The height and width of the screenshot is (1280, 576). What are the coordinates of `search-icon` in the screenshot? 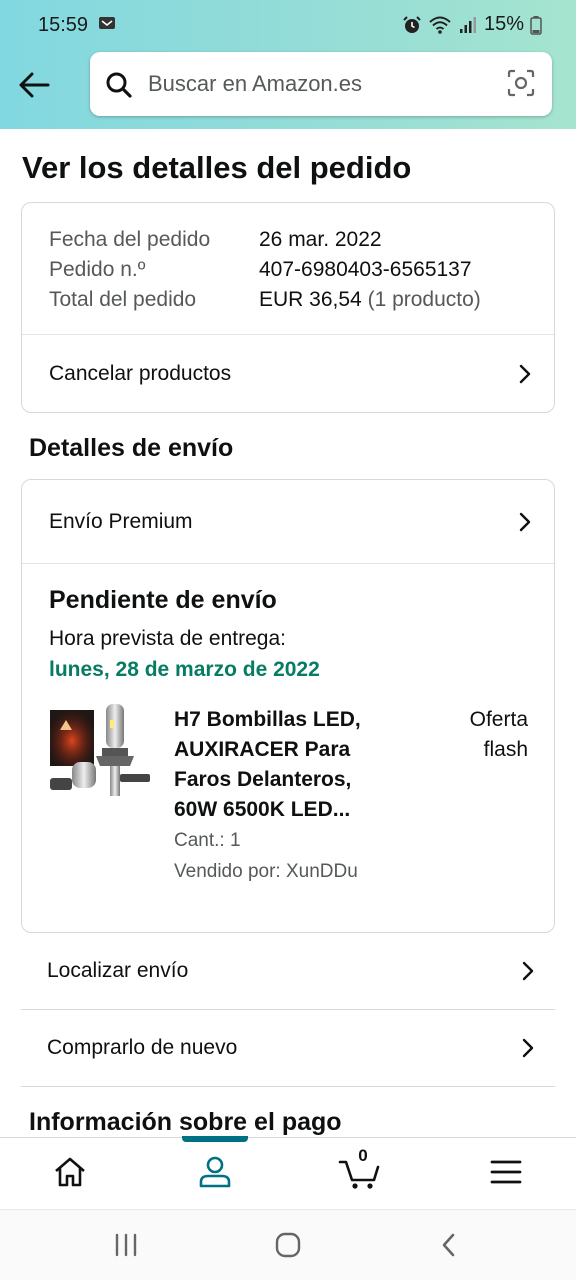 It's located at (119, 85).